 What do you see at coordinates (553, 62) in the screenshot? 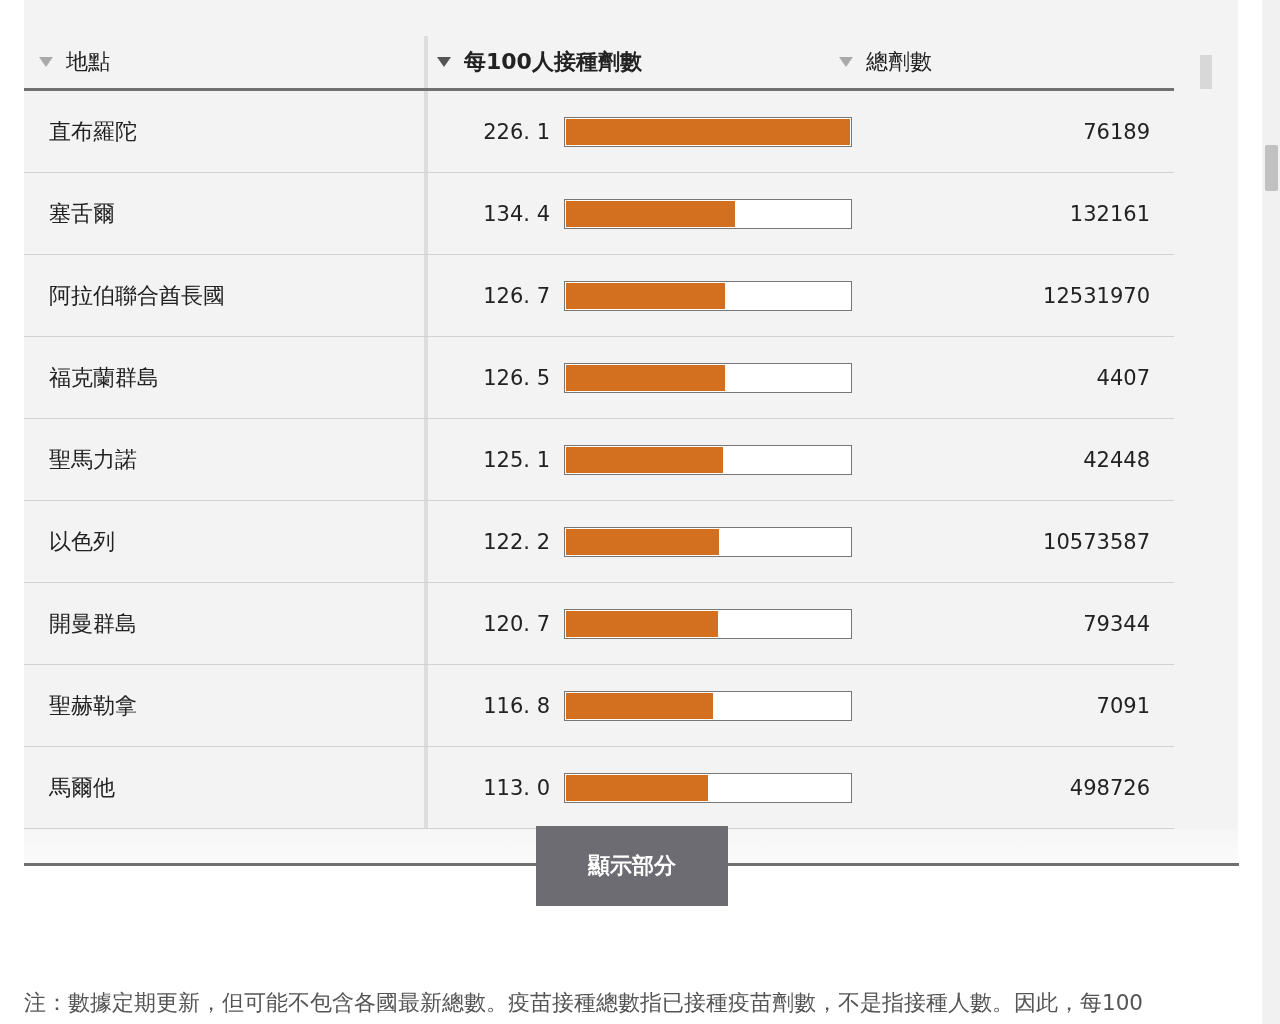
I see `column-header: 每100人接種劑數` at bounding box center [553, 62].